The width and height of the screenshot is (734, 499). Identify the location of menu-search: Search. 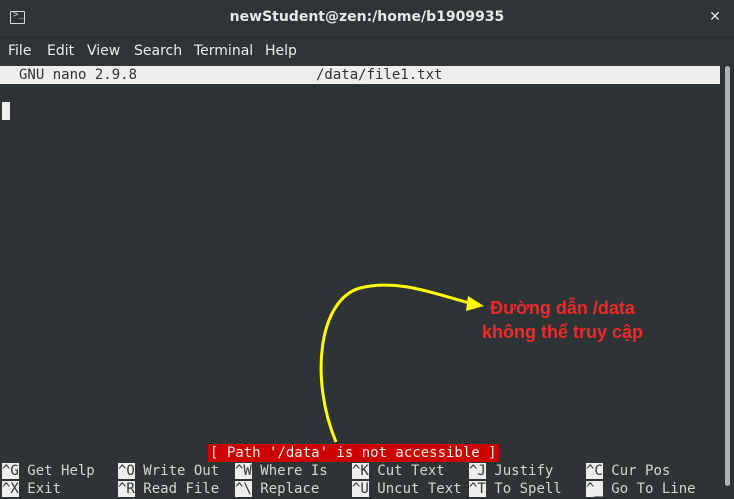
(158, 51).